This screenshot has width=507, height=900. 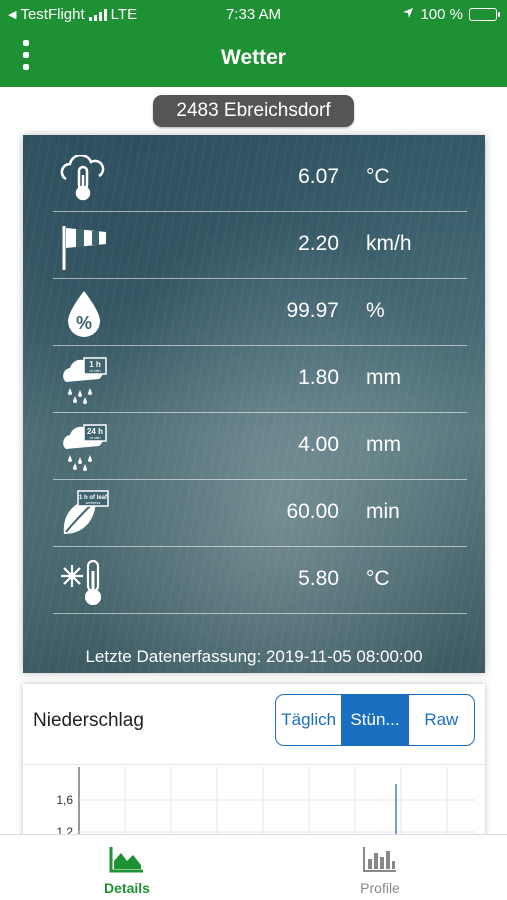 What do you see at coordinates (253, 111) in the screenshot?
I see `location-selector: 2483 Ebreichsdorf` at bounding box center [253, 111].